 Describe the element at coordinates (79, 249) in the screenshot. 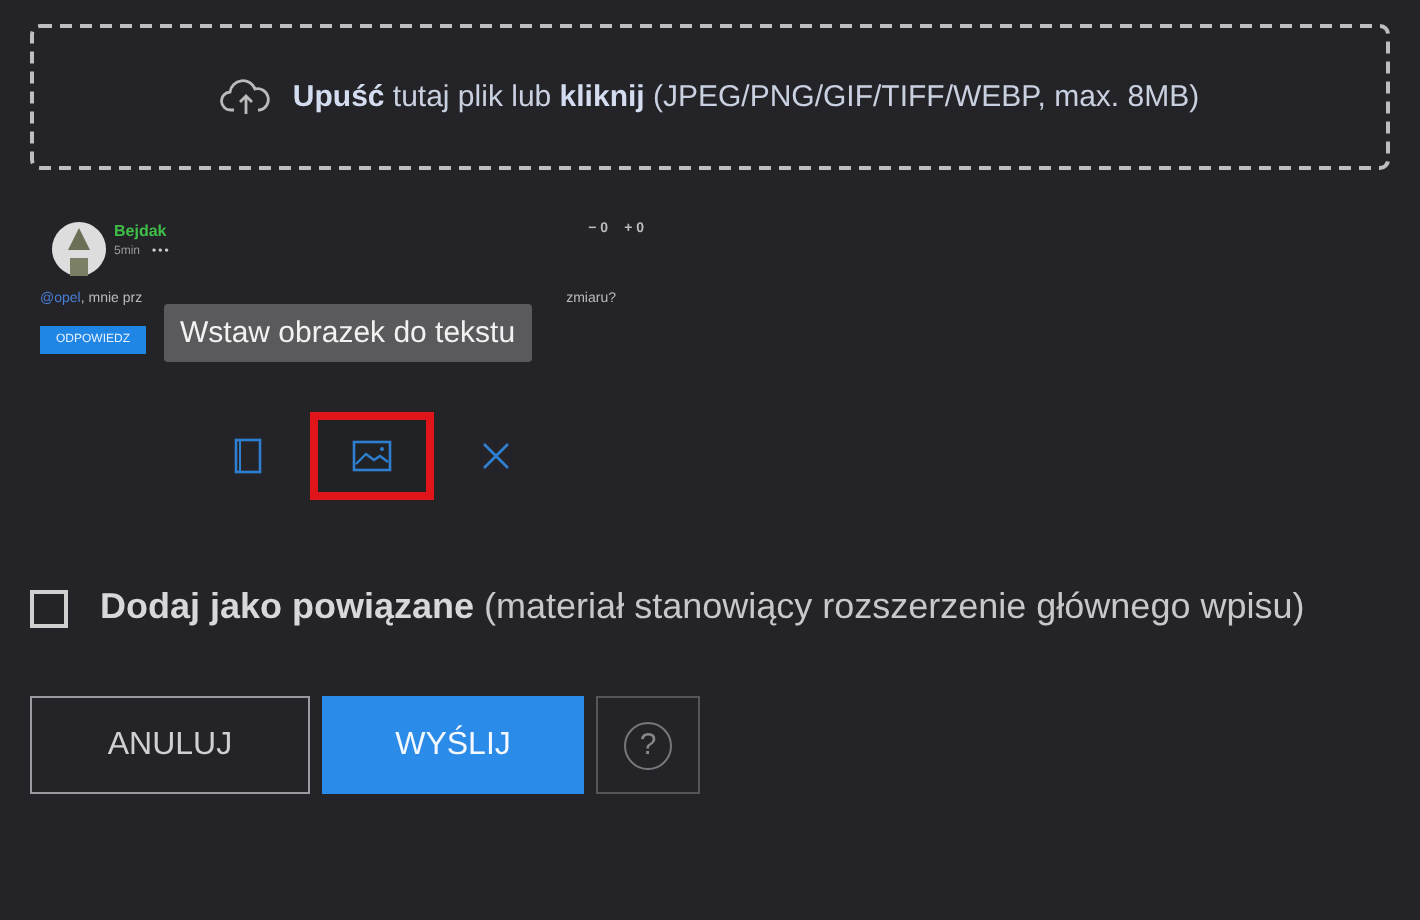

I see `avatar-icon` at that location.